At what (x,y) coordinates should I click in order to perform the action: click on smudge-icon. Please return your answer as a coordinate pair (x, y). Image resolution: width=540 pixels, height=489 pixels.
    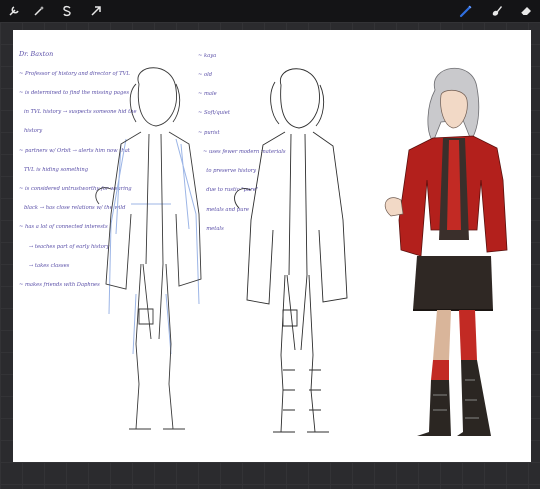
    Looking at the image, I should click on (497, 11).